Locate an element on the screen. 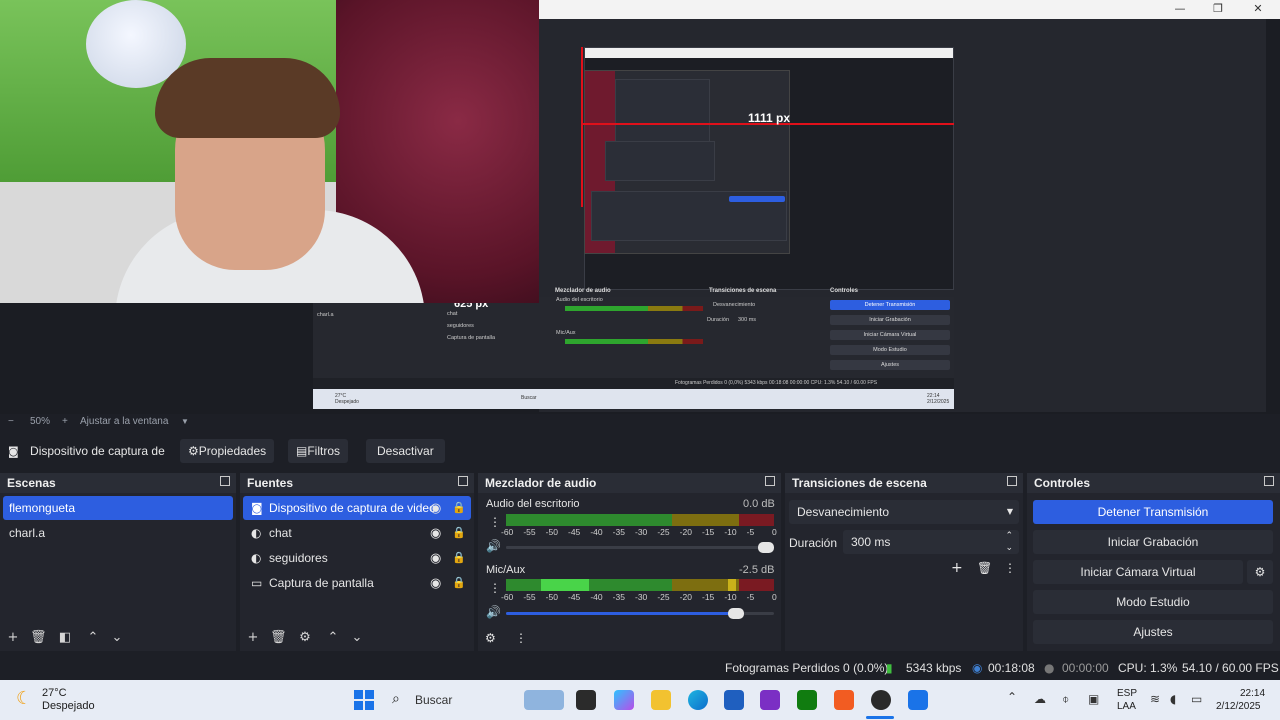 The width and height of the screenshot is (1280, 720). scene-item: charl.a is located at coordinates (118, 533).